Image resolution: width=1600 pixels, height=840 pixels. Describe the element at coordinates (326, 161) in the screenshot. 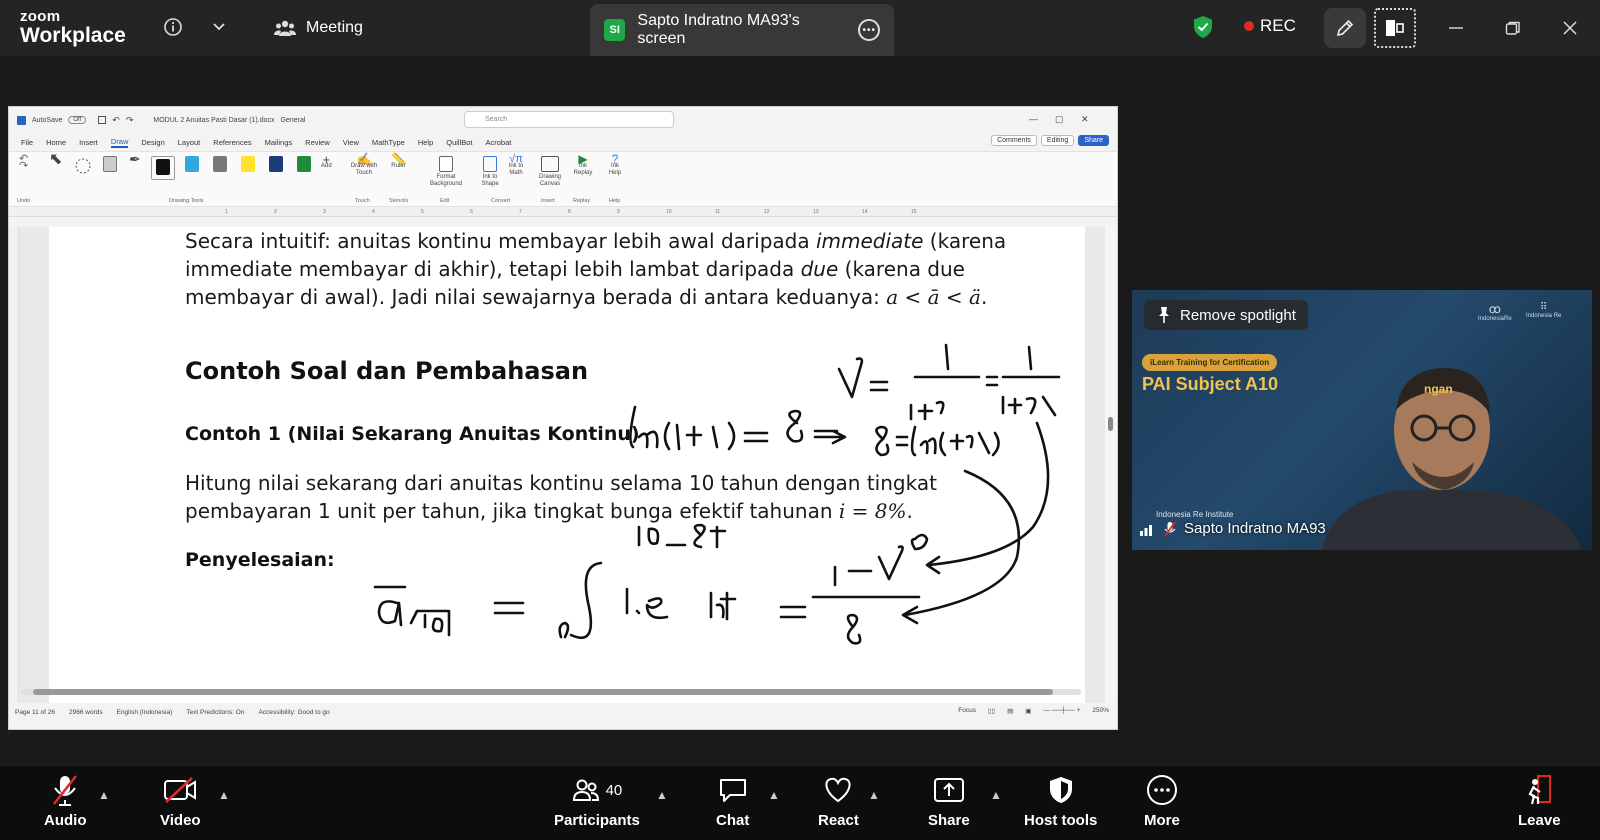

I see `add-pen-button: + Add` at that location.